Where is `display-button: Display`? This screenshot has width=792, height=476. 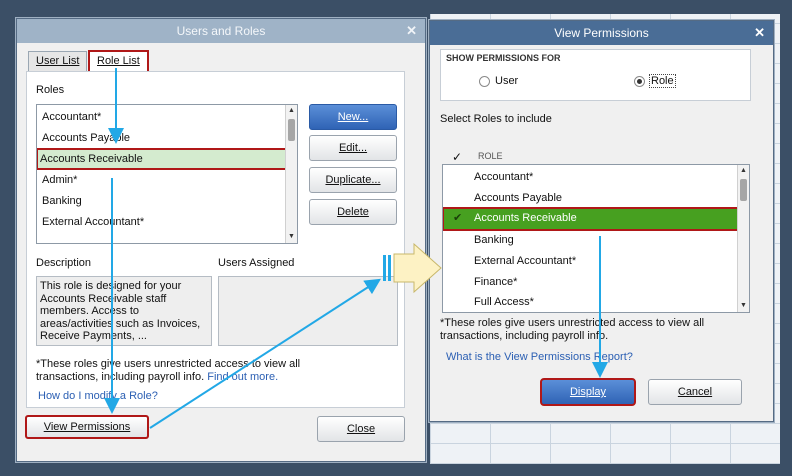
display-button: Display is located at coordinates (588, 392).